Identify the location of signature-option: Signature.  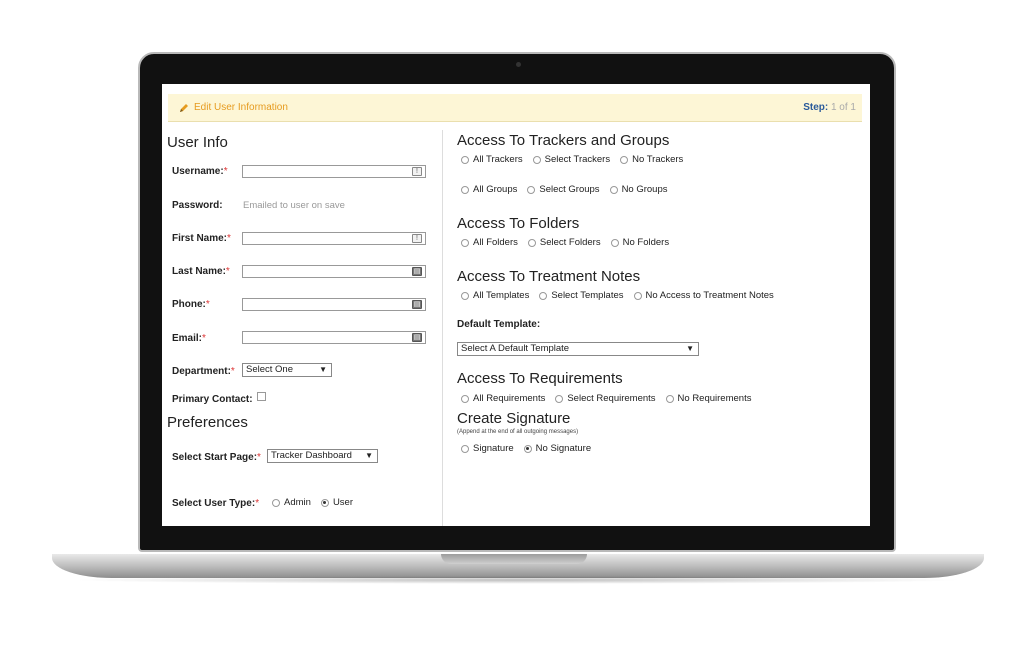
(487, 448).